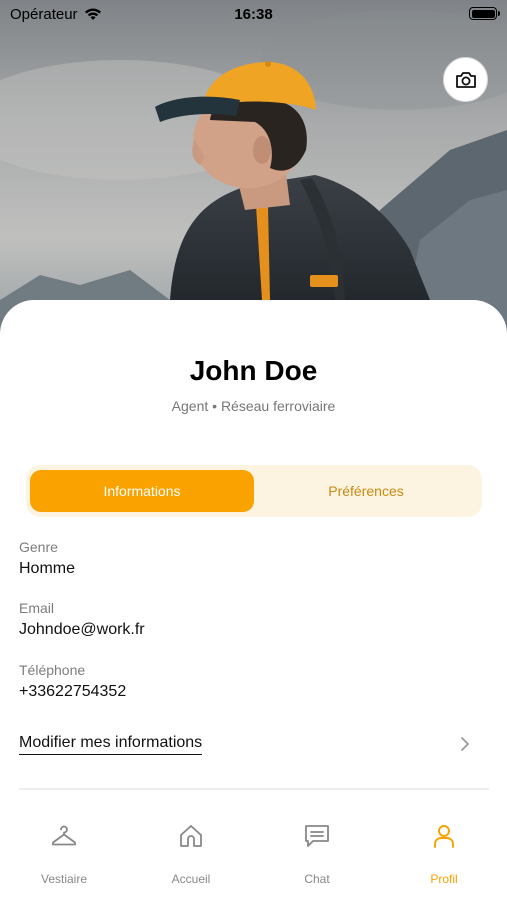 This screenshot has width=507, height=900. Describe the element at coordinates (64, 835) in the screenshot. I see `hanger-icon` at that location.